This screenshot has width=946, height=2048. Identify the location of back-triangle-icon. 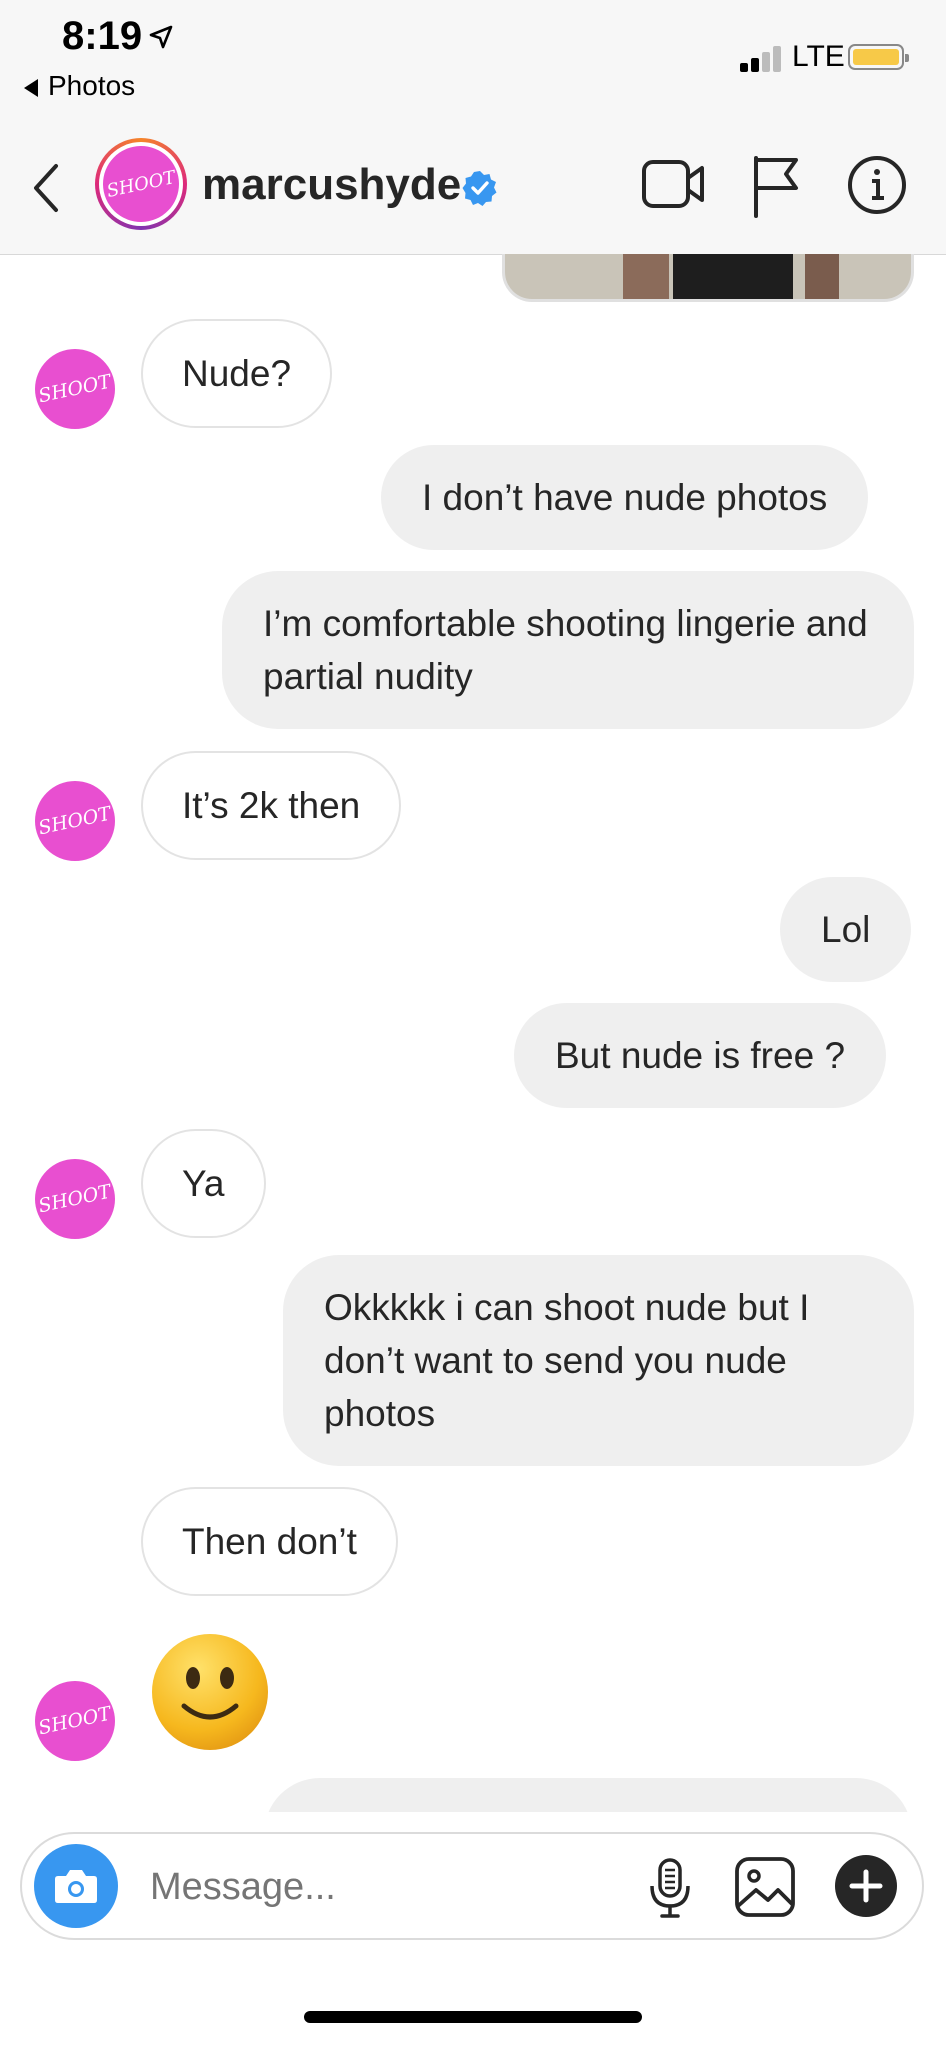
(31, 87).